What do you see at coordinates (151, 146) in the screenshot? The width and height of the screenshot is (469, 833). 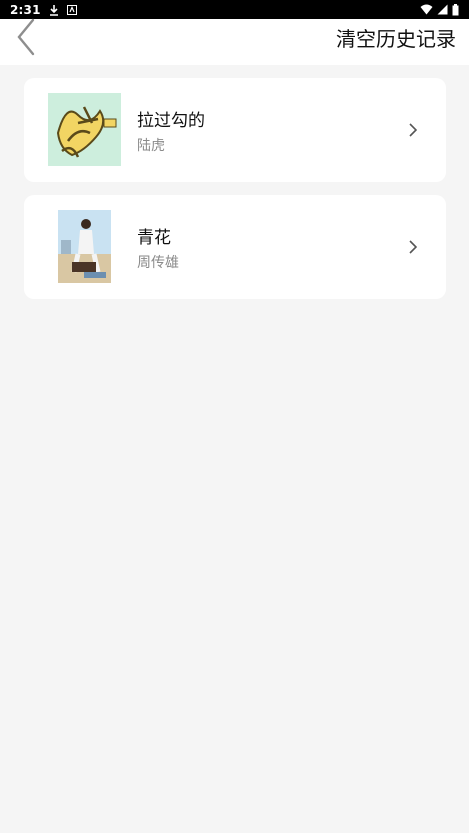 I see `song-artist: 陆虎` at bounding box center [151, 146].